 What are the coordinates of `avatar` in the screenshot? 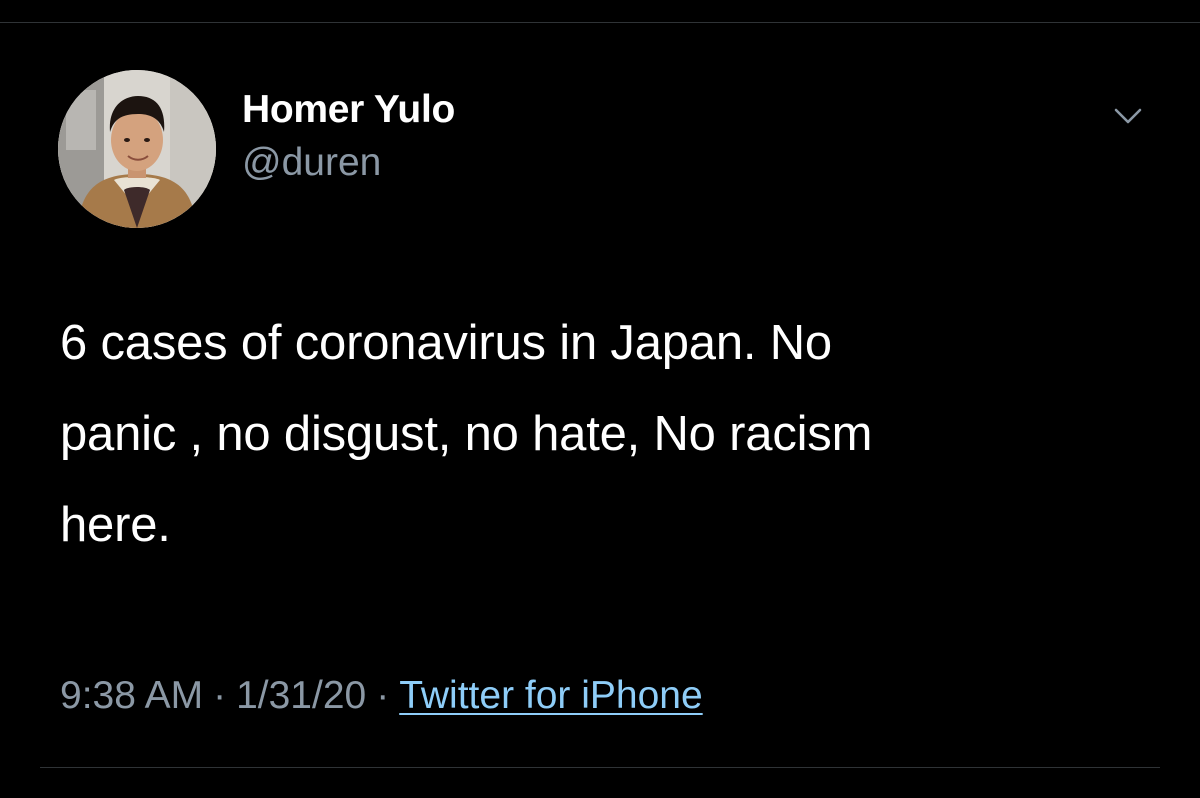 It's located at (137, 149).